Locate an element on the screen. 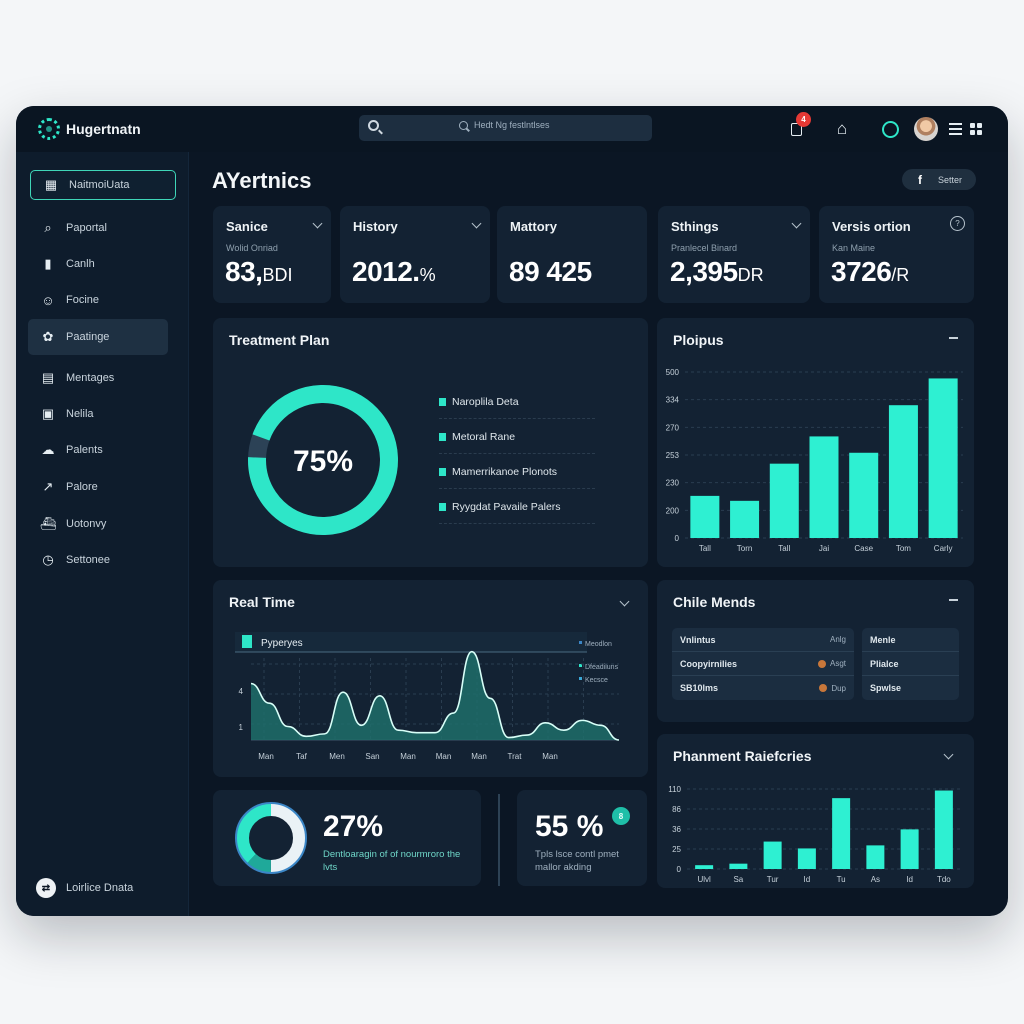 The height and width of the screenshot is (1024, 1024). chile-mends-side-table: Menle Plialce Spwlse is located at coordinates (910, 664).